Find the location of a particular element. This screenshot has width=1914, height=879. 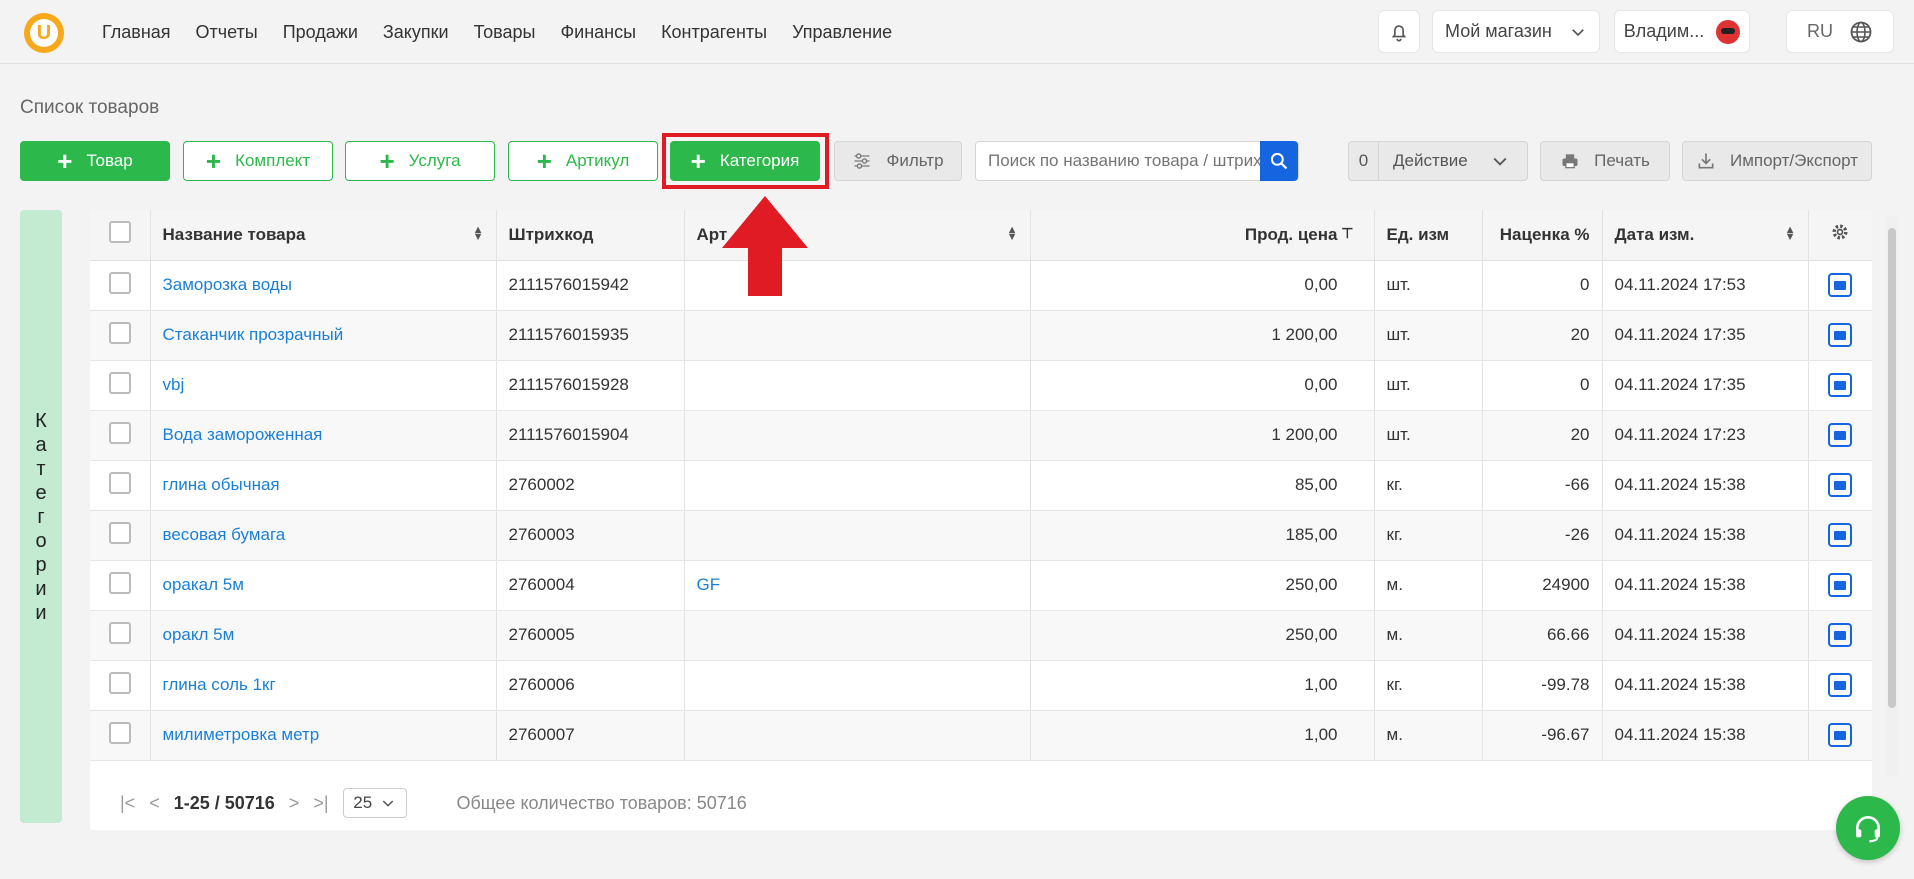

select-all-checkbox is located at coordinates (119, 232).